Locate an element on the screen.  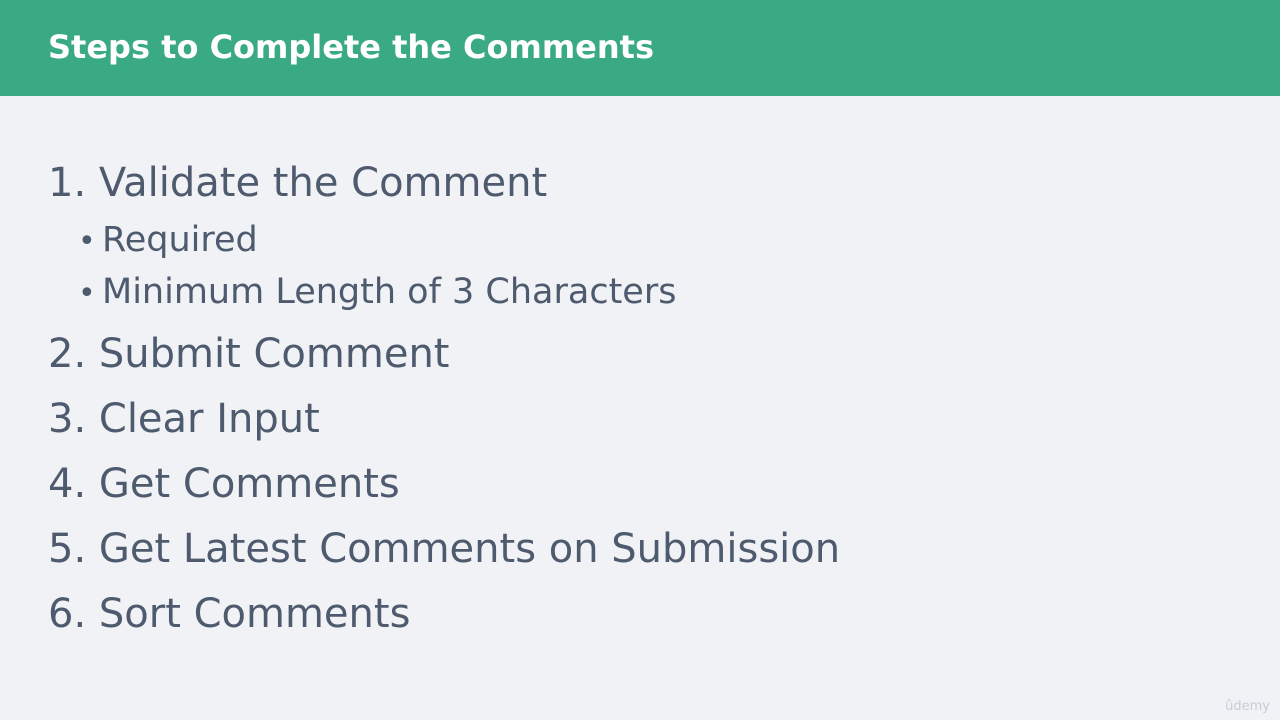
udemy-watermark: ûdemy is located at coordinates (1247, 706).